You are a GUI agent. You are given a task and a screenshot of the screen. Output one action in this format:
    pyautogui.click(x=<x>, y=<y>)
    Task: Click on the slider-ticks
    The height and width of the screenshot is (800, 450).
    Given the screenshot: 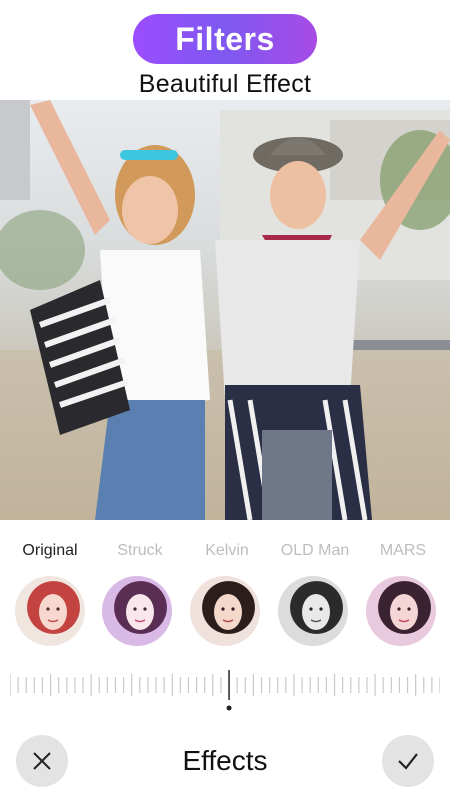 What is the action you would take?
    pyautogui.click(x=225, y=690)
    